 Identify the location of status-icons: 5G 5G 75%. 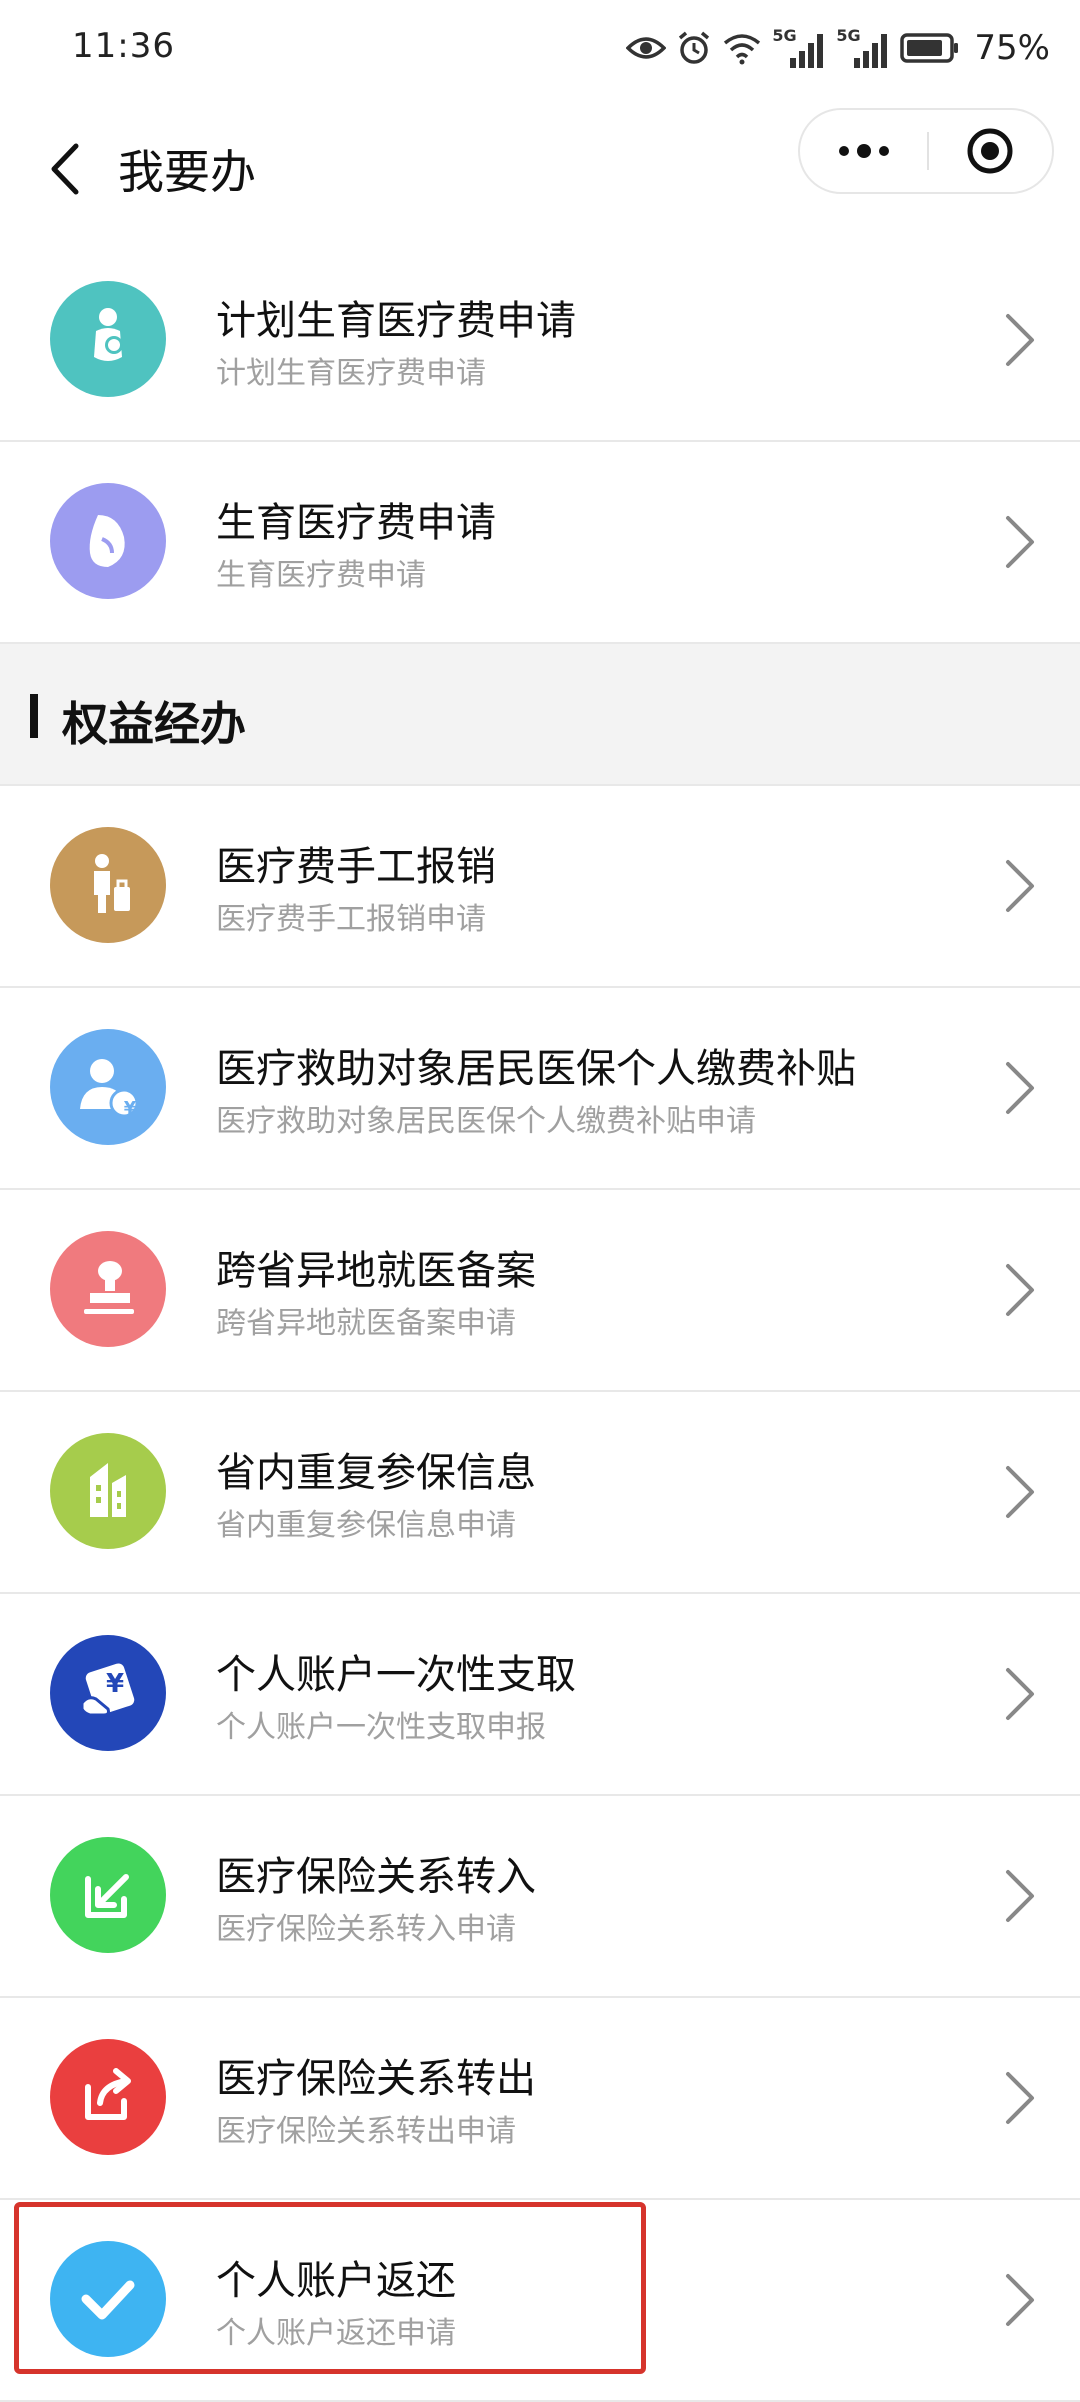
(838, 48).